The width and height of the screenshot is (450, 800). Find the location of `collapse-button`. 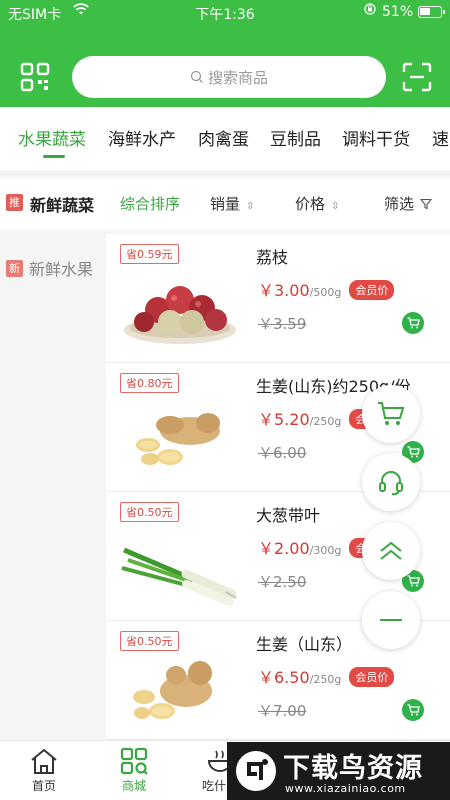

collapse-button is located at coordinates (391, 620).